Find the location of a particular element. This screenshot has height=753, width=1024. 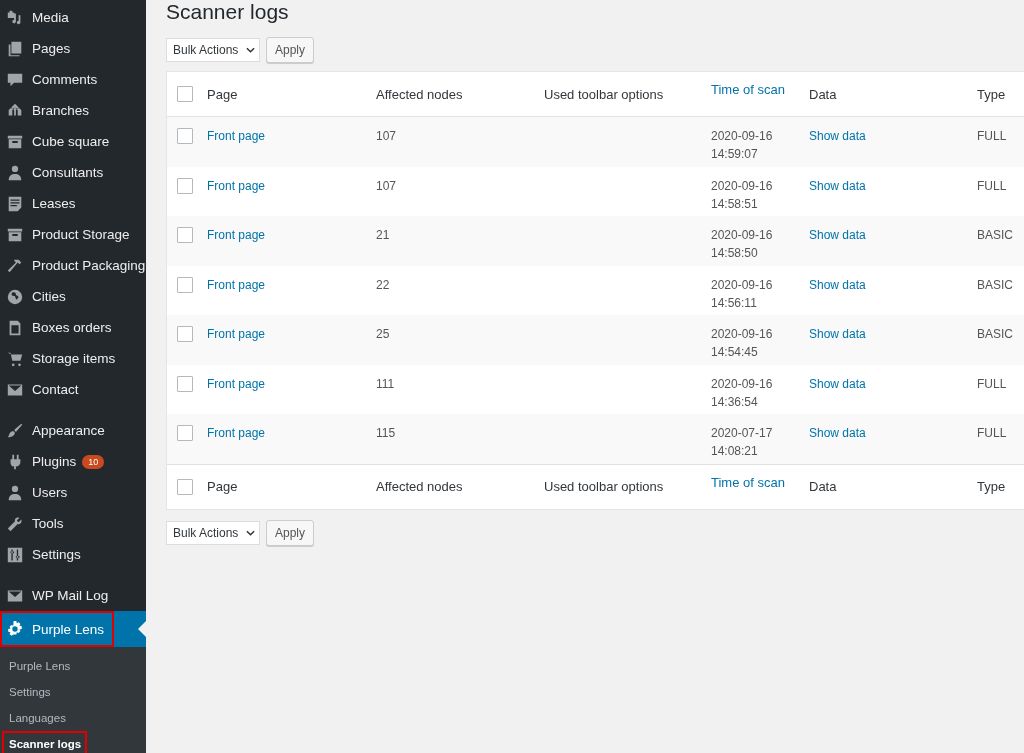

menu-item: Settings is located at coordinates (73, 554).